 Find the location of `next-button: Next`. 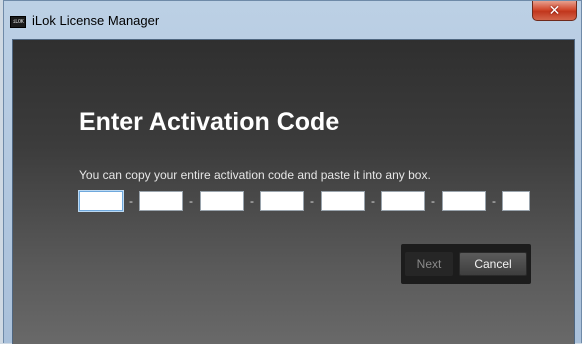

next-button: Next is located at coordinates (429, 264).